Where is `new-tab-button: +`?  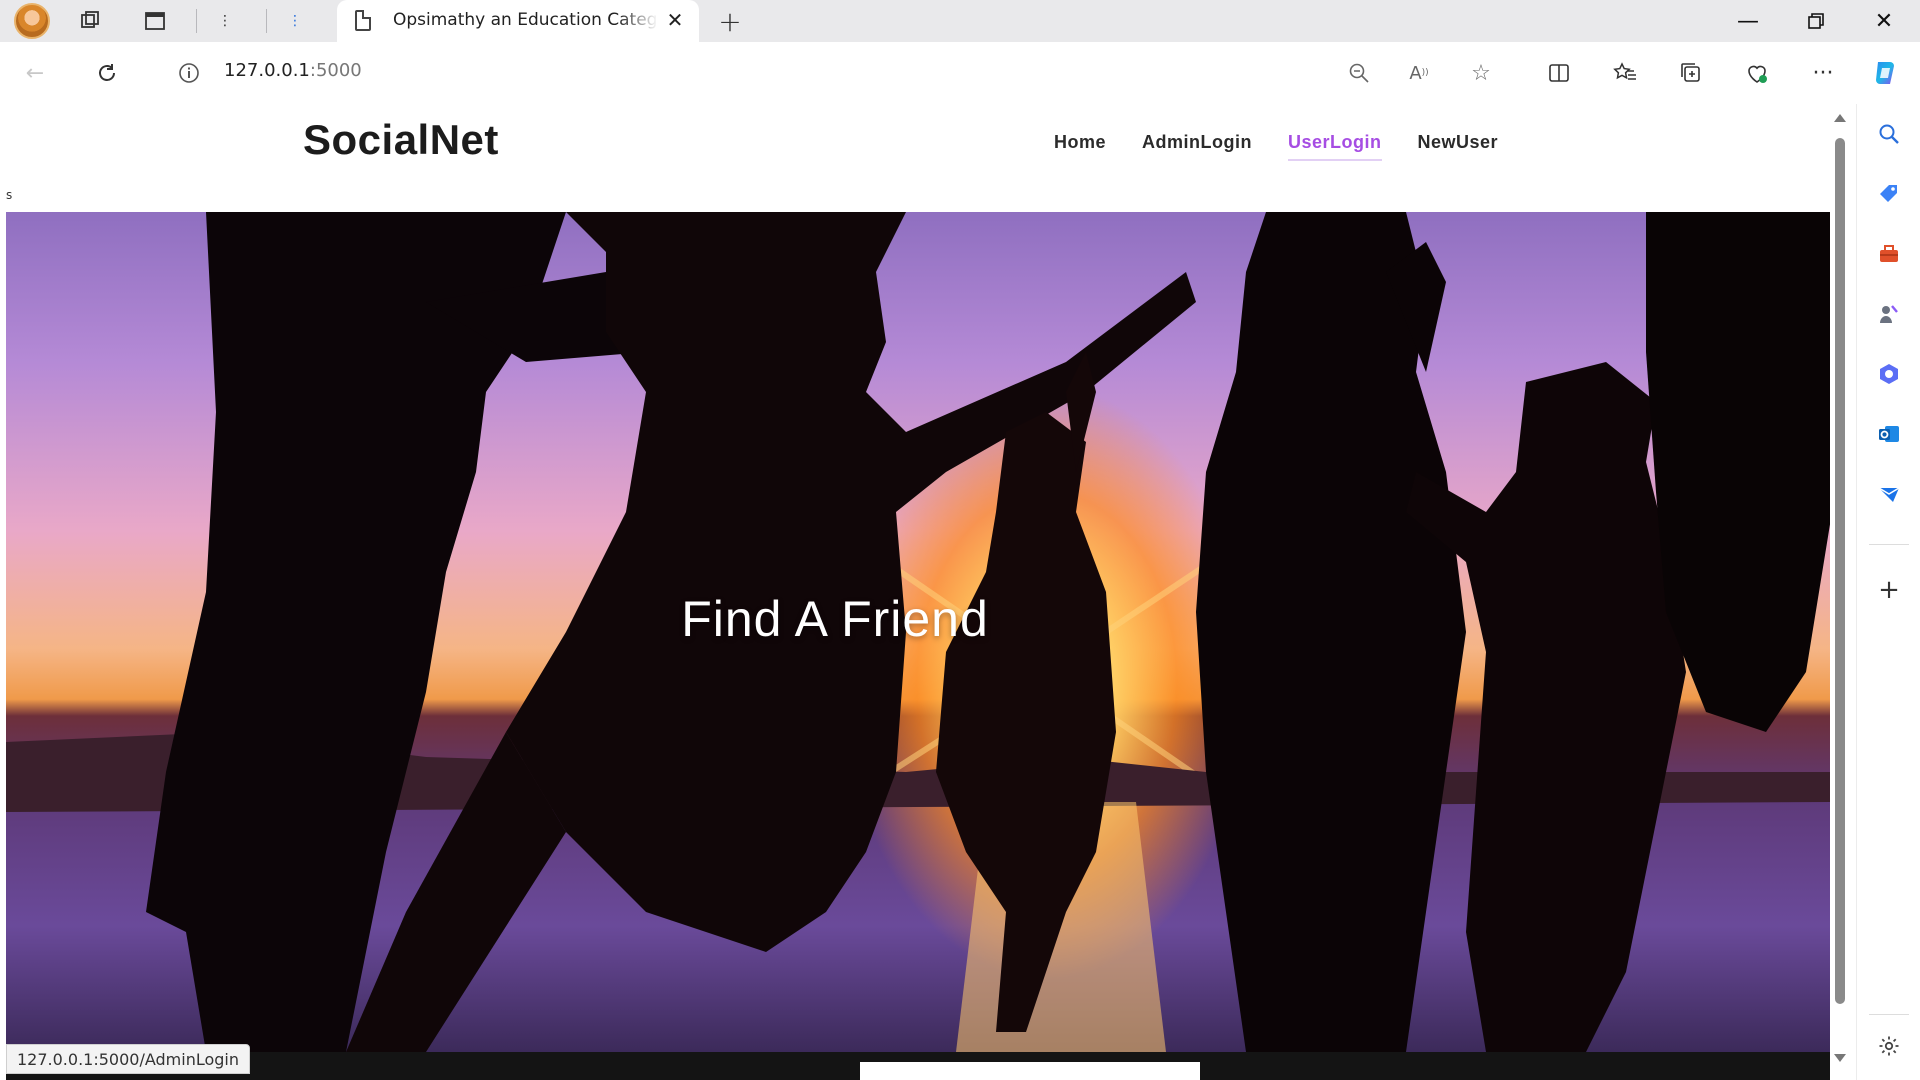 new-tab-button: + is located at coordinates (730, 21).